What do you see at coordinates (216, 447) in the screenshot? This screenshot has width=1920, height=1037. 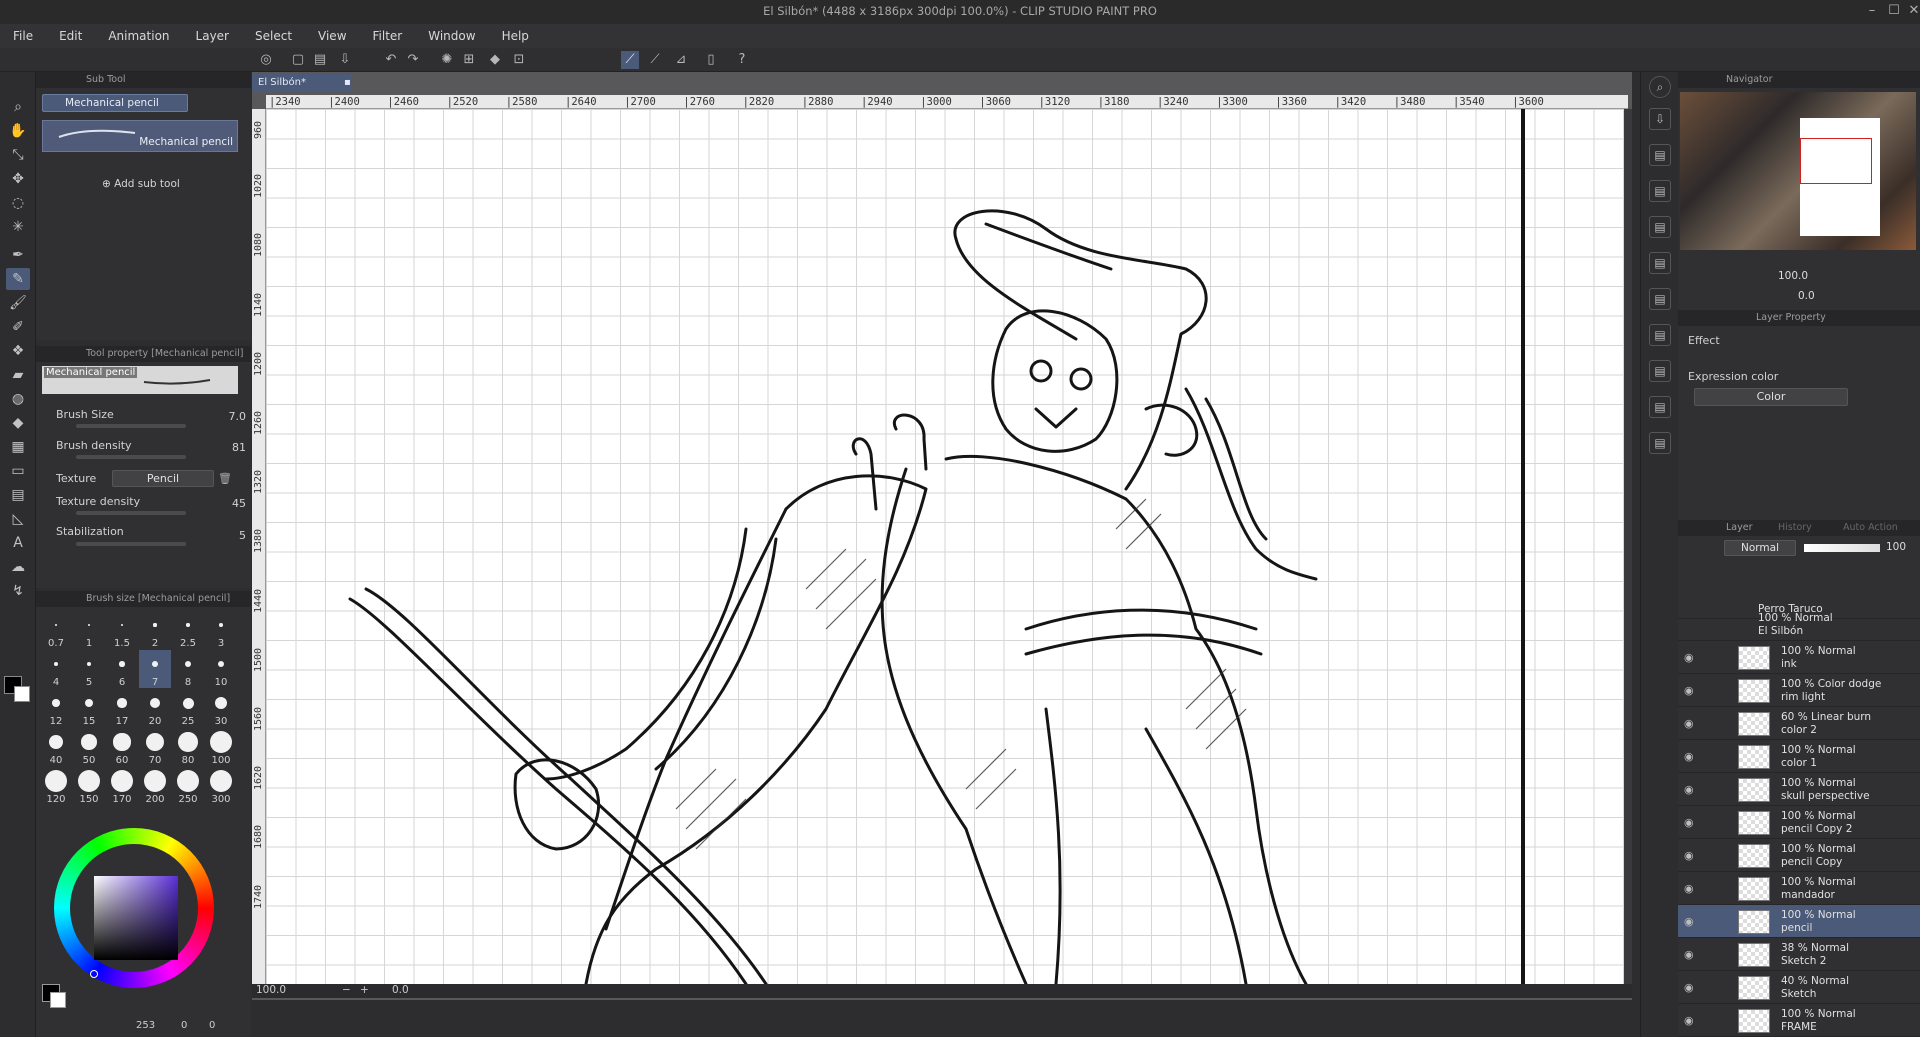 I see `brush-density-value: 81` at bounding box center [216, 447].